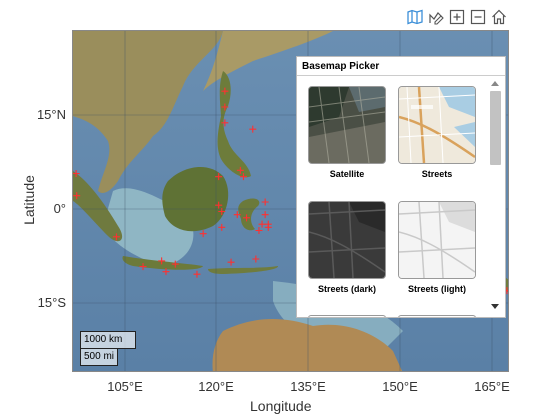 This screenshot has width=560, height=420. What do you see at coordinates (401, 75) in the screenshot?
I see `picker-divider` at bounding box center [401, 75].